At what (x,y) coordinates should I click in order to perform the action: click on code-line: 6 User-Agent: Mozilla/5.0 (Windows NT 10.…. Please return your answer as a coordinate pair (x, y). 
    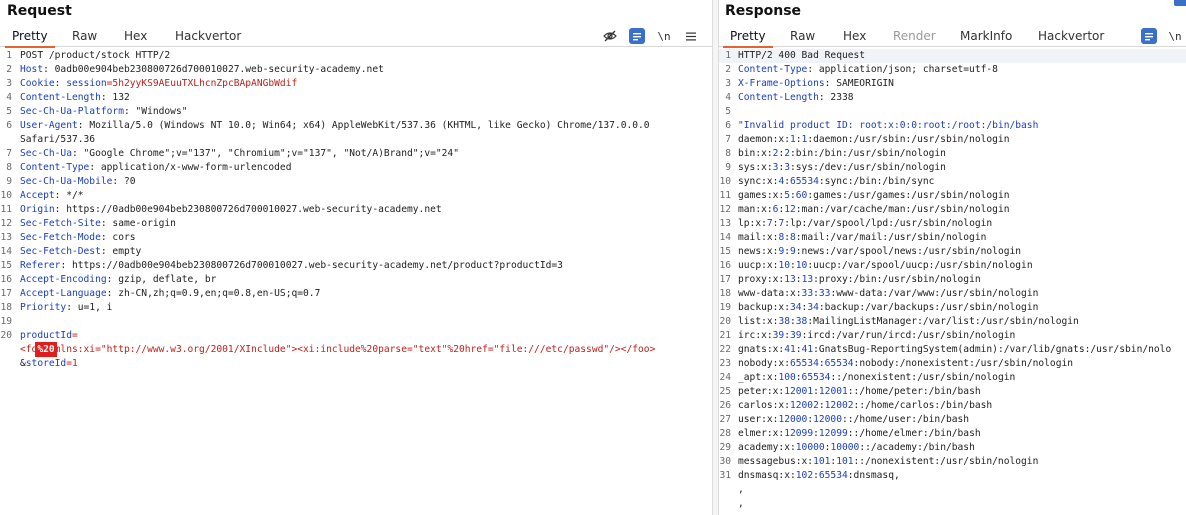
    Looking at the image, I should click on (356, 126).